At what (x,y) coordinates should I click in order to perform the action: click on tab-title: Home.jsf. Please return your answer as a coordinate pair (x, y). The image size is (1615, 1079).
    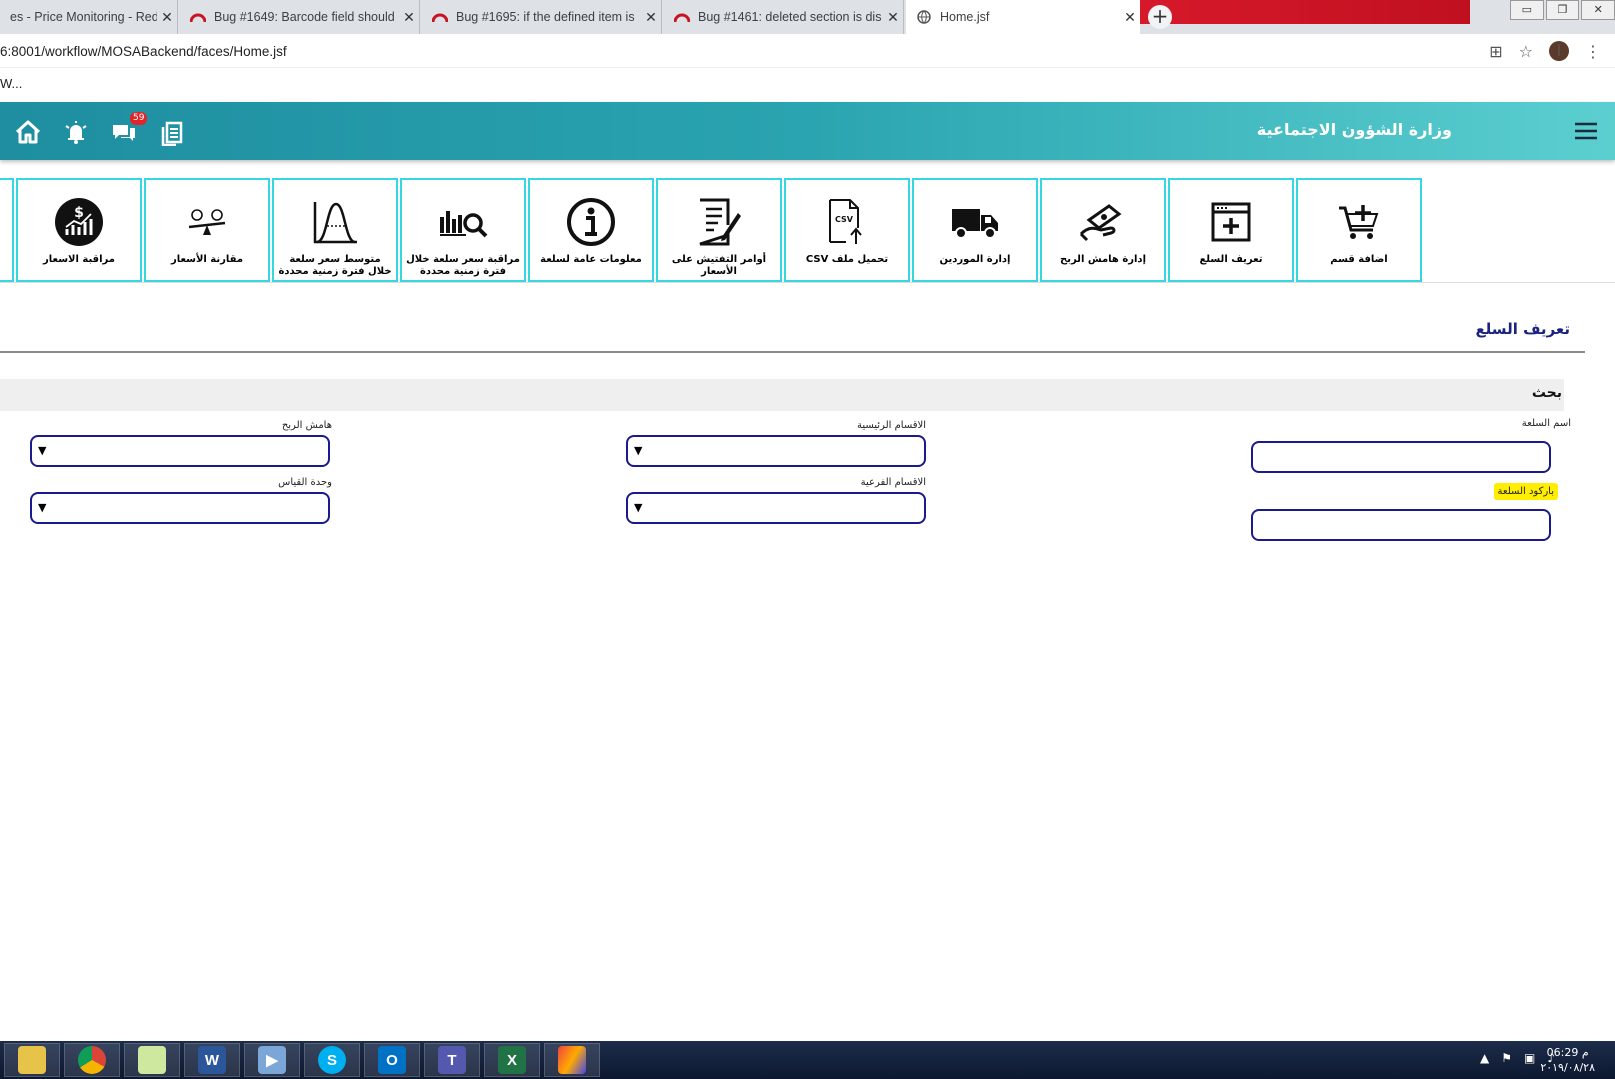
    Looking at the image, I should click on (965, 17).